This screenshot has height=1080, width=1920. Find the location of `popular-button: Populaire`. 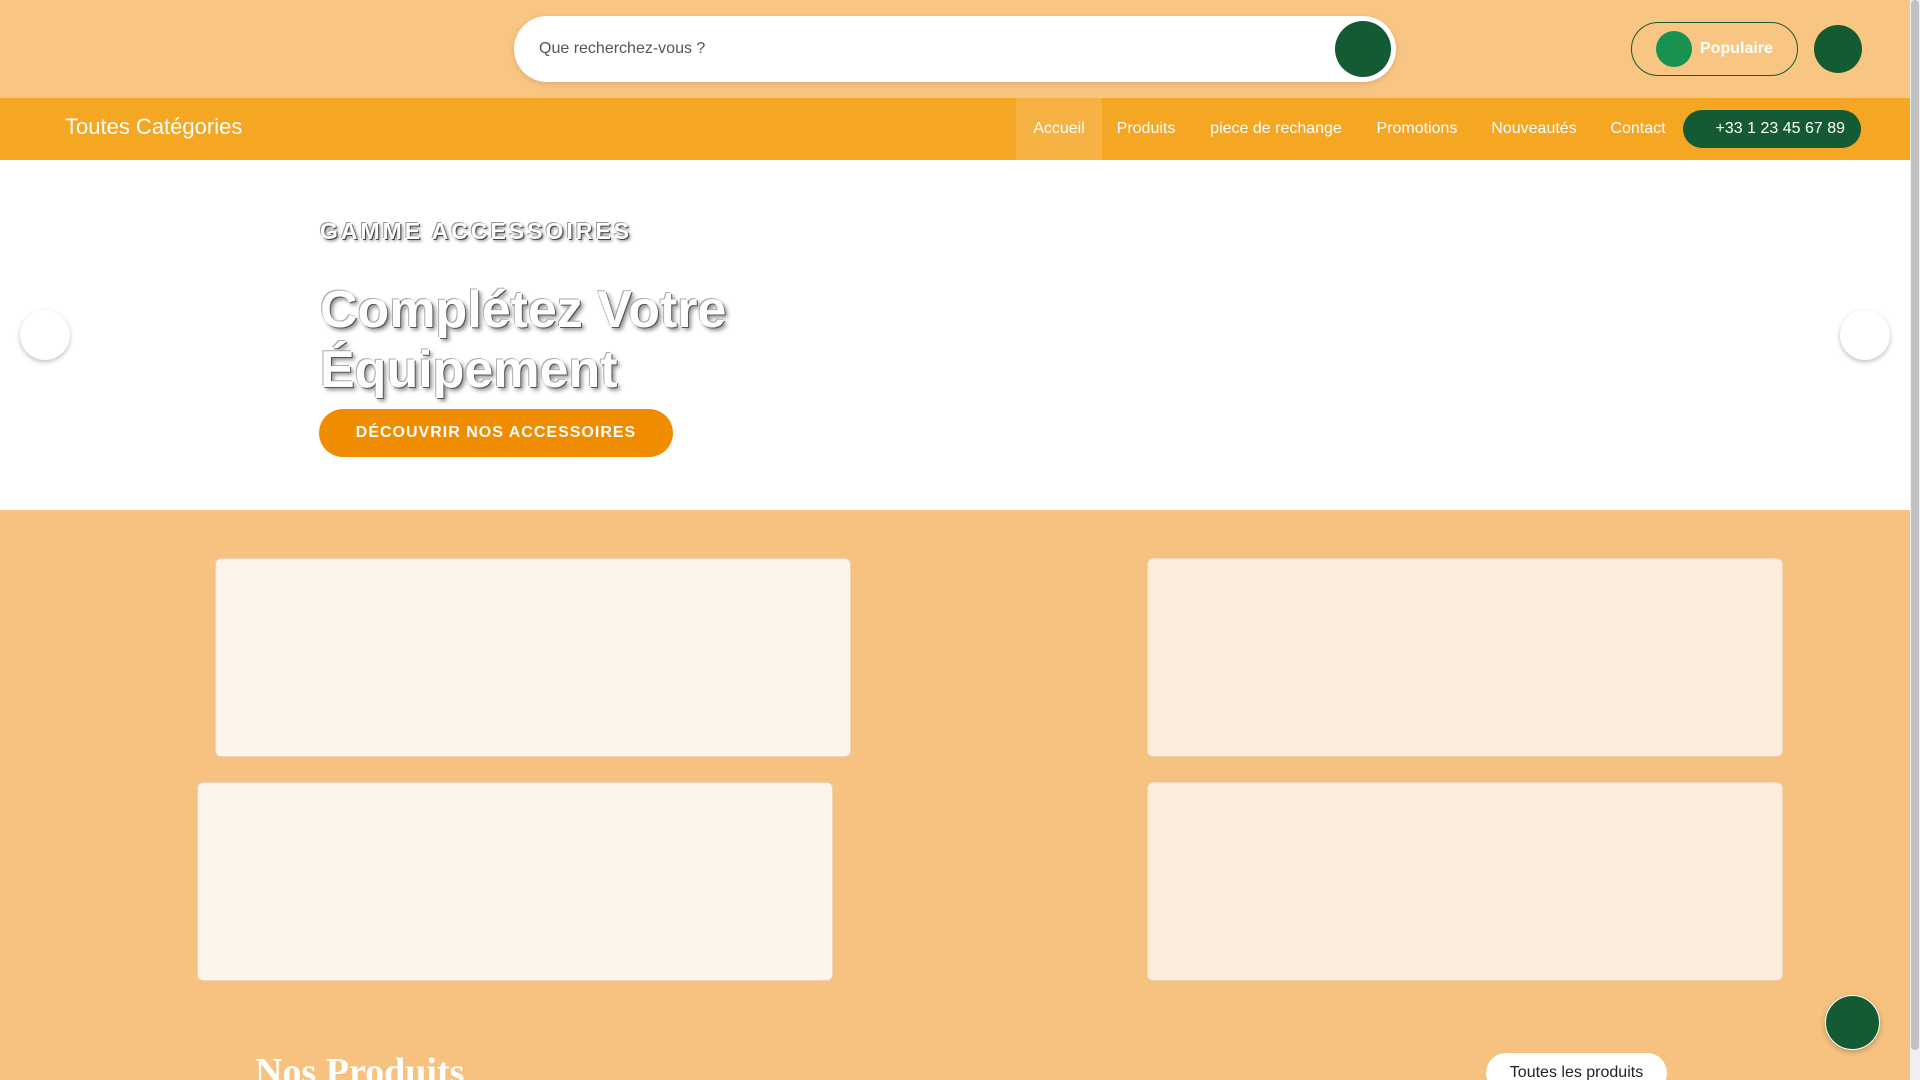

popular-button: Populaire is located at coordinates (1714, 49).